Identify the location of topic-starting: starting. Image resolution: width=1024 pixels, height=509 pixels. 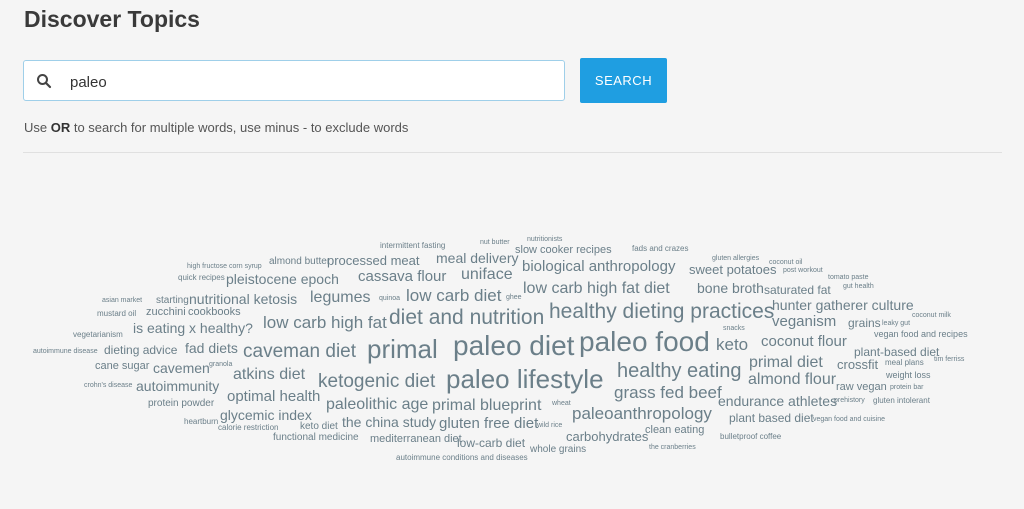
(172, 301).